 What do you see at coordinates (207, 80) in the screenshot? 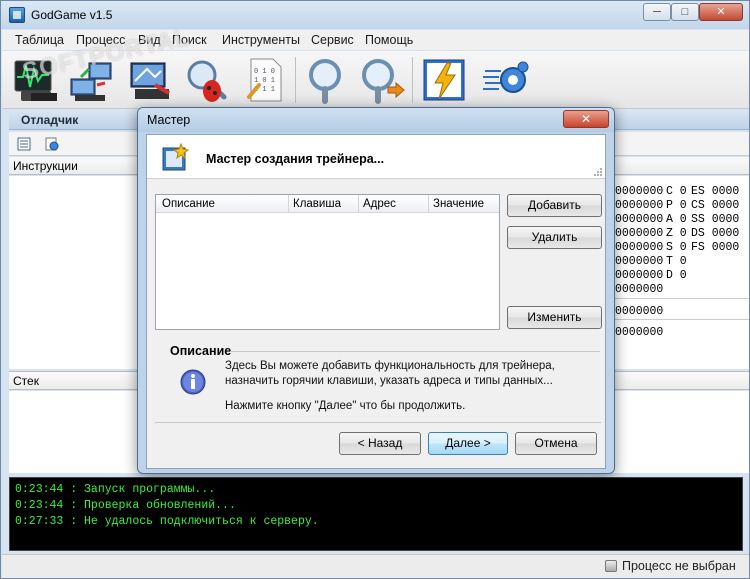
I see `debug-bug-icon` at bounding box center [207, 80].